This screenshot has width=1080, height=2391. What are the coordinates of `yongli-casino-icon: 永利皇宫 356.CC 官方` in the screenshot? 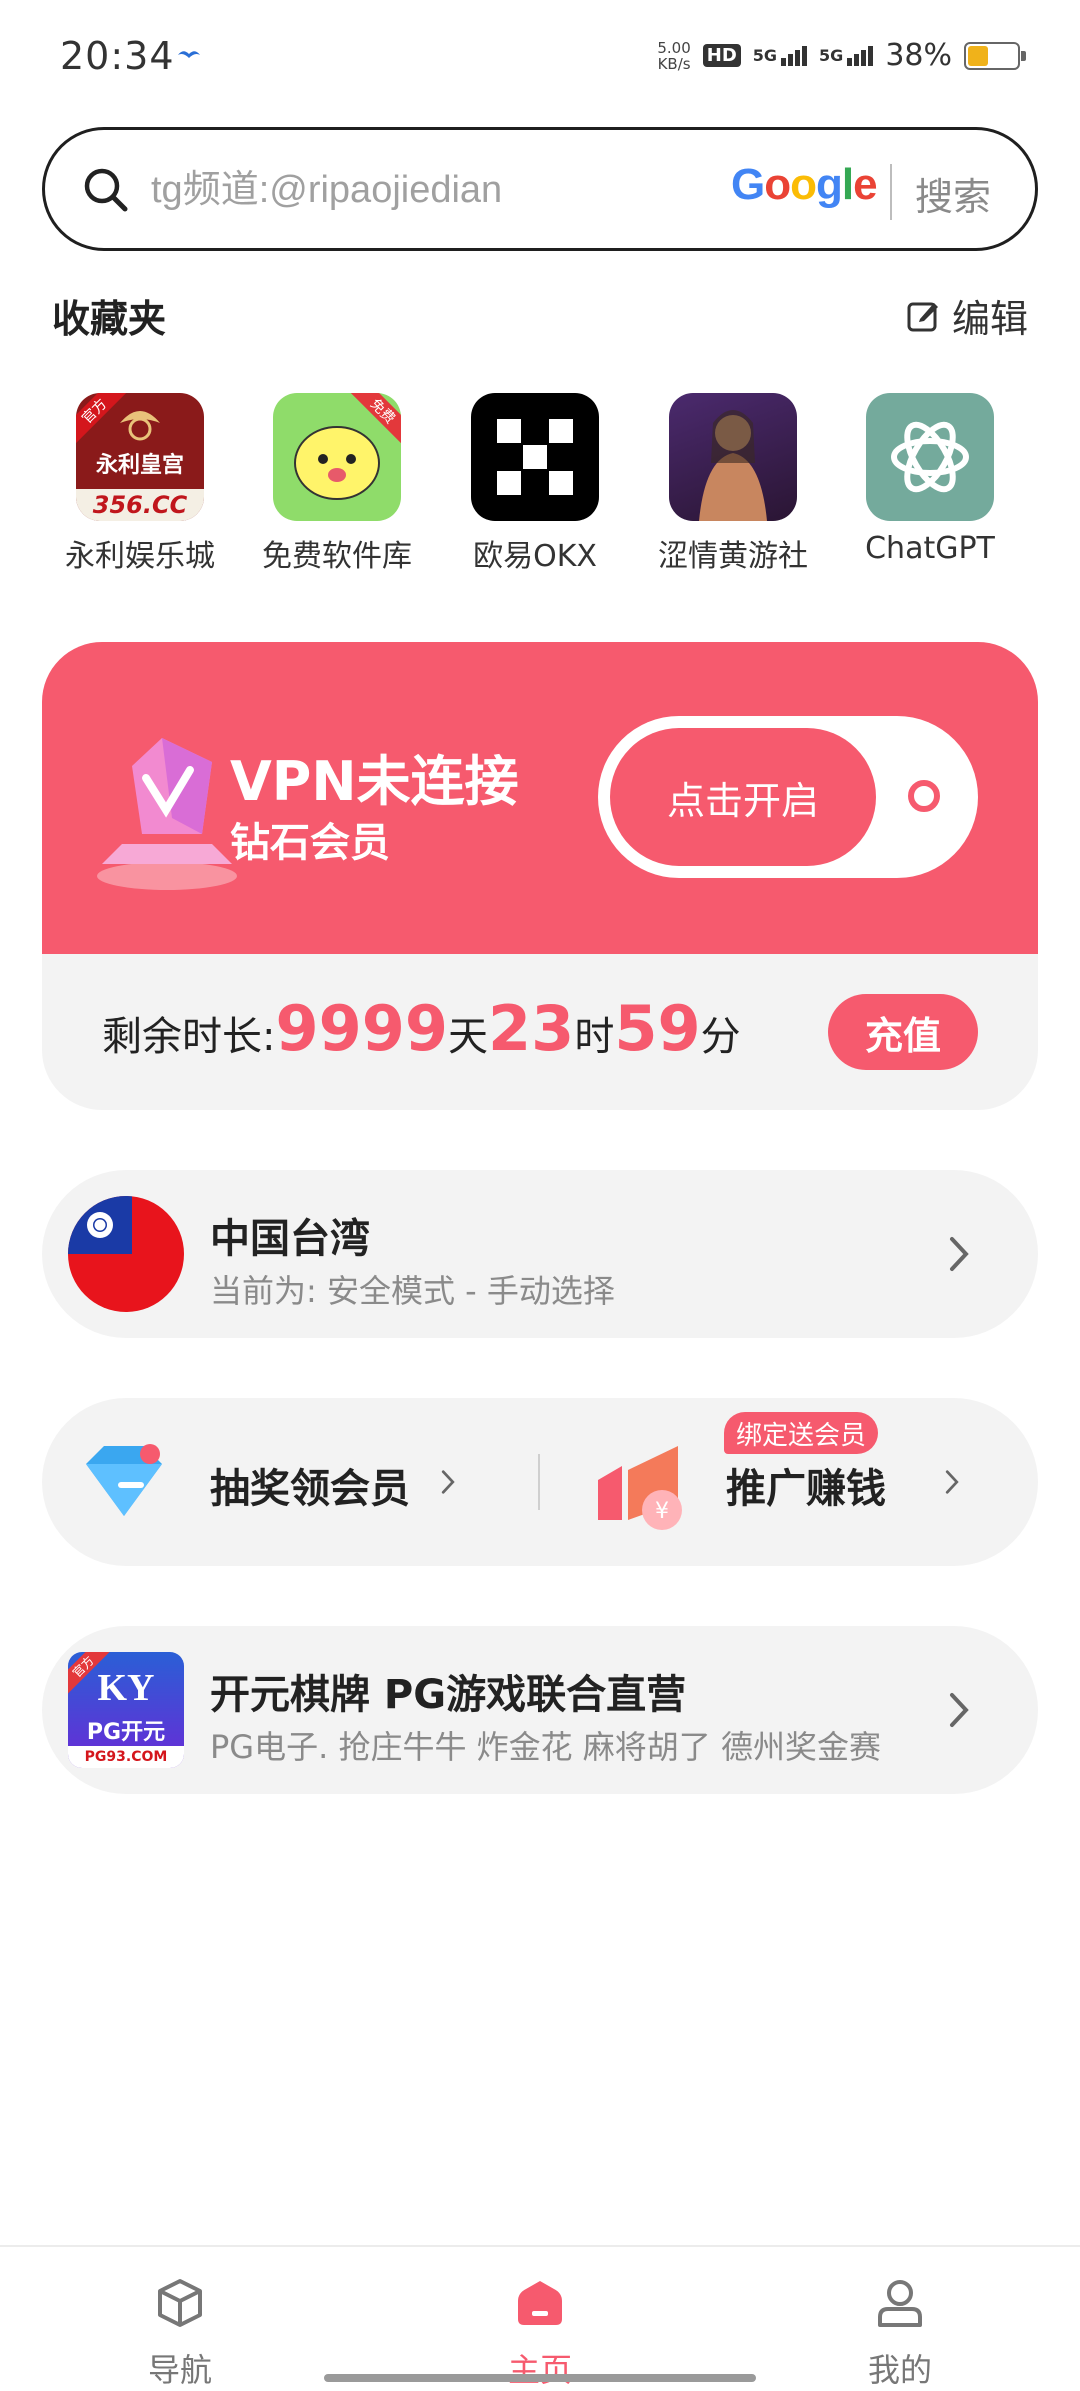 It's located at (140, 457).